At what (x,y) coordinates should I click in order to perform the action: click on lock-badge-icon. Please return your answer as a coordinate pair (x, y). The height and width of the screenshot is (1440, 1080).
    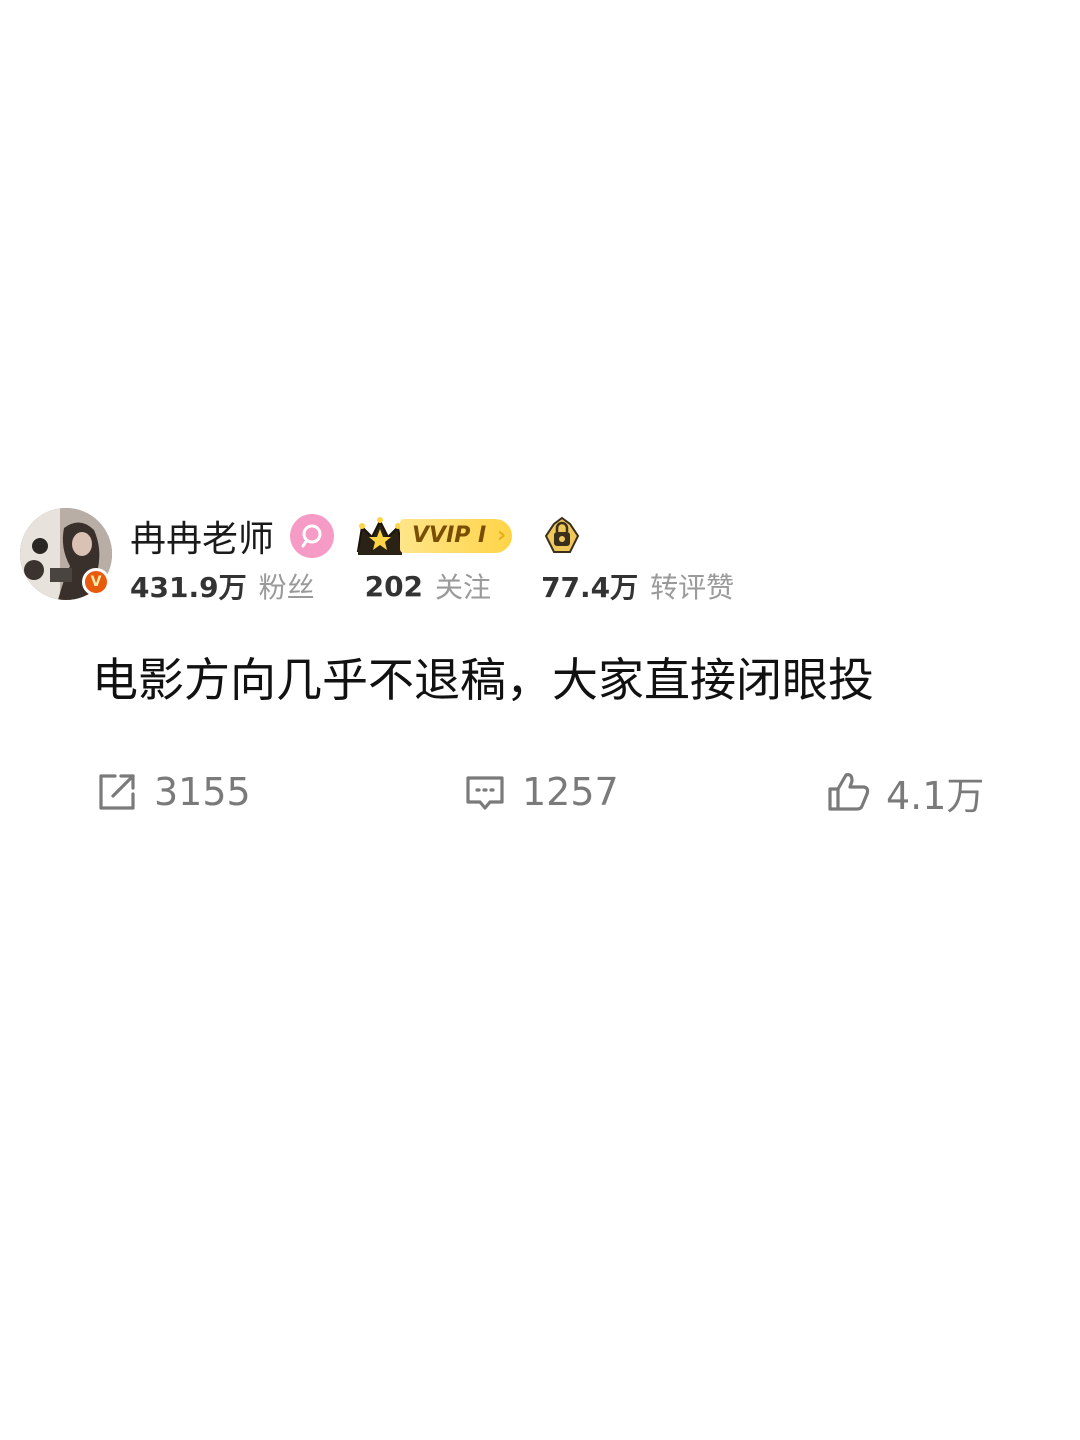
    Looking at the image, I should click on (562, 536).